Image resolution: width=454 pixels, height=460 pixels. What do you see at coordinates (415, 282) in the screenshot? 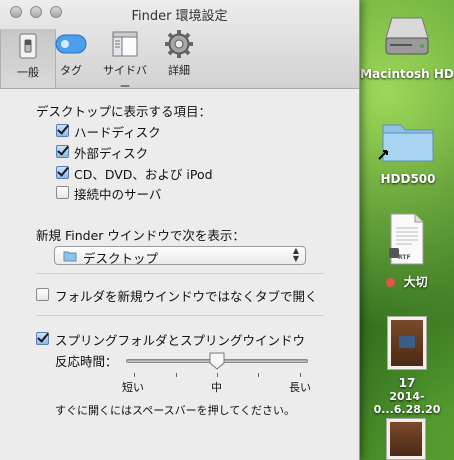
I see `desktop-icon-label: 大切` at bounding box center [415, 282].